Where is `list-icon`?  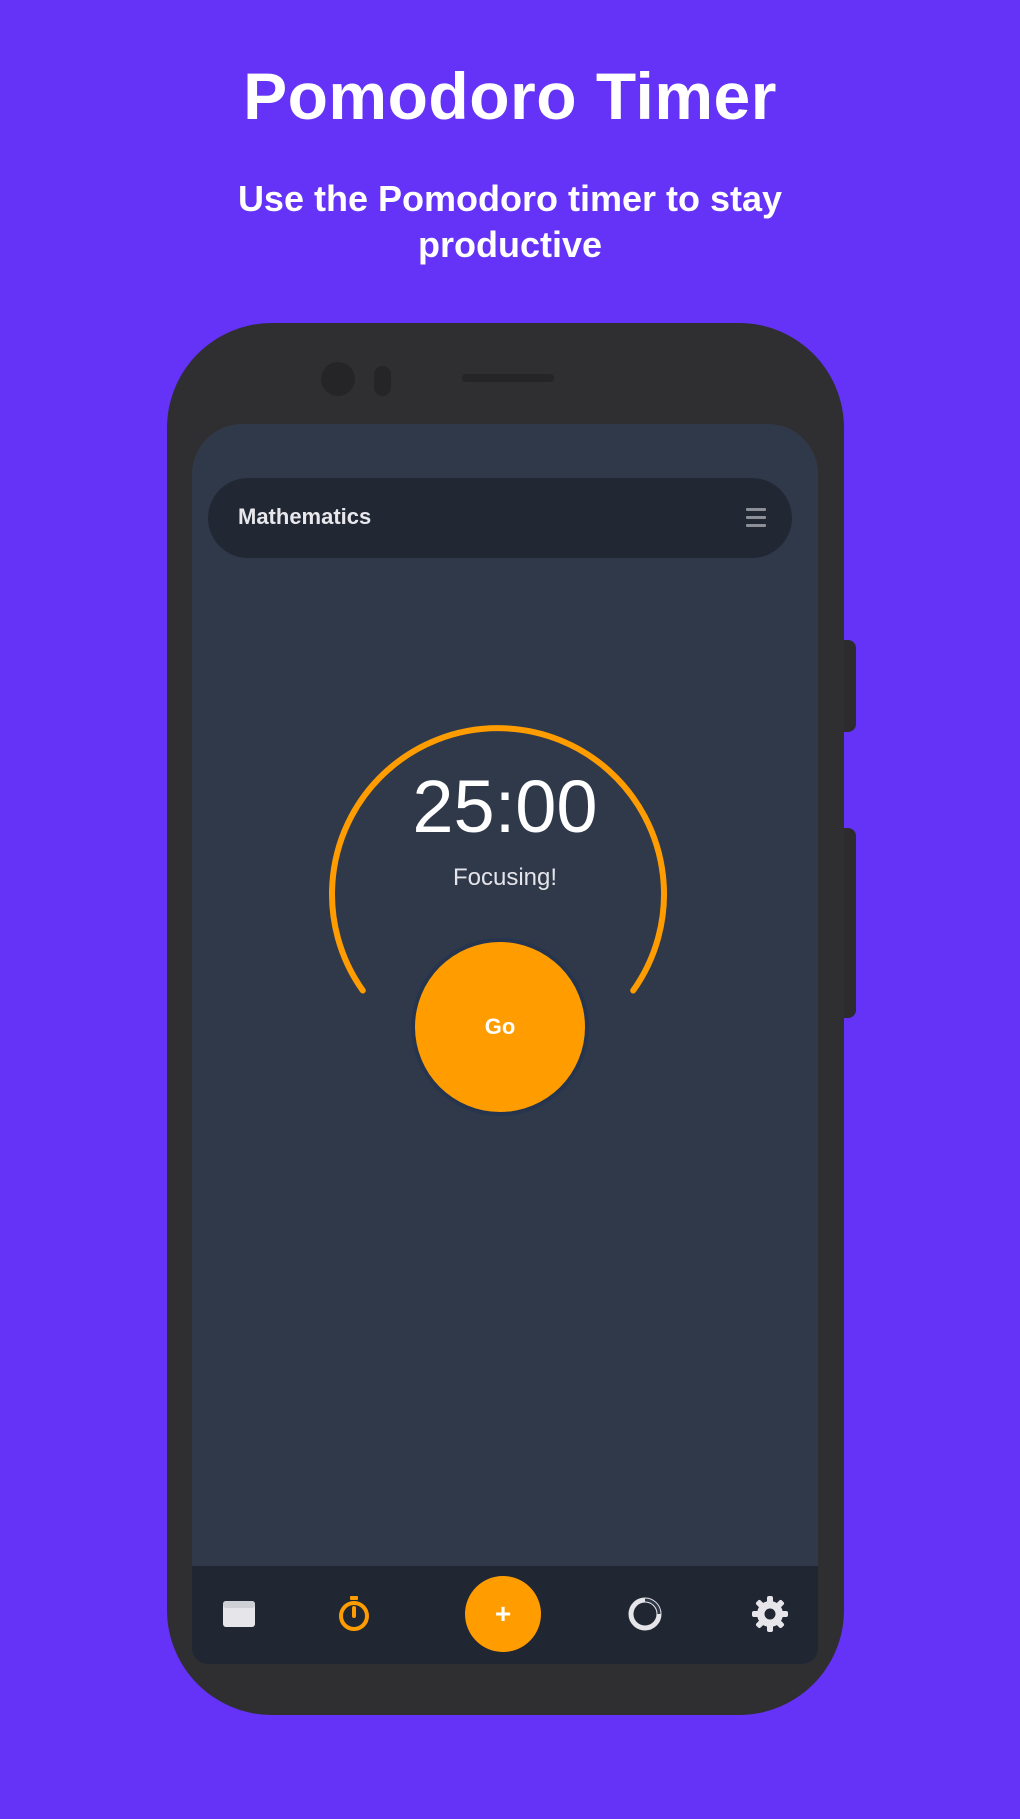
list-icon is located at coordinates (756, 518).